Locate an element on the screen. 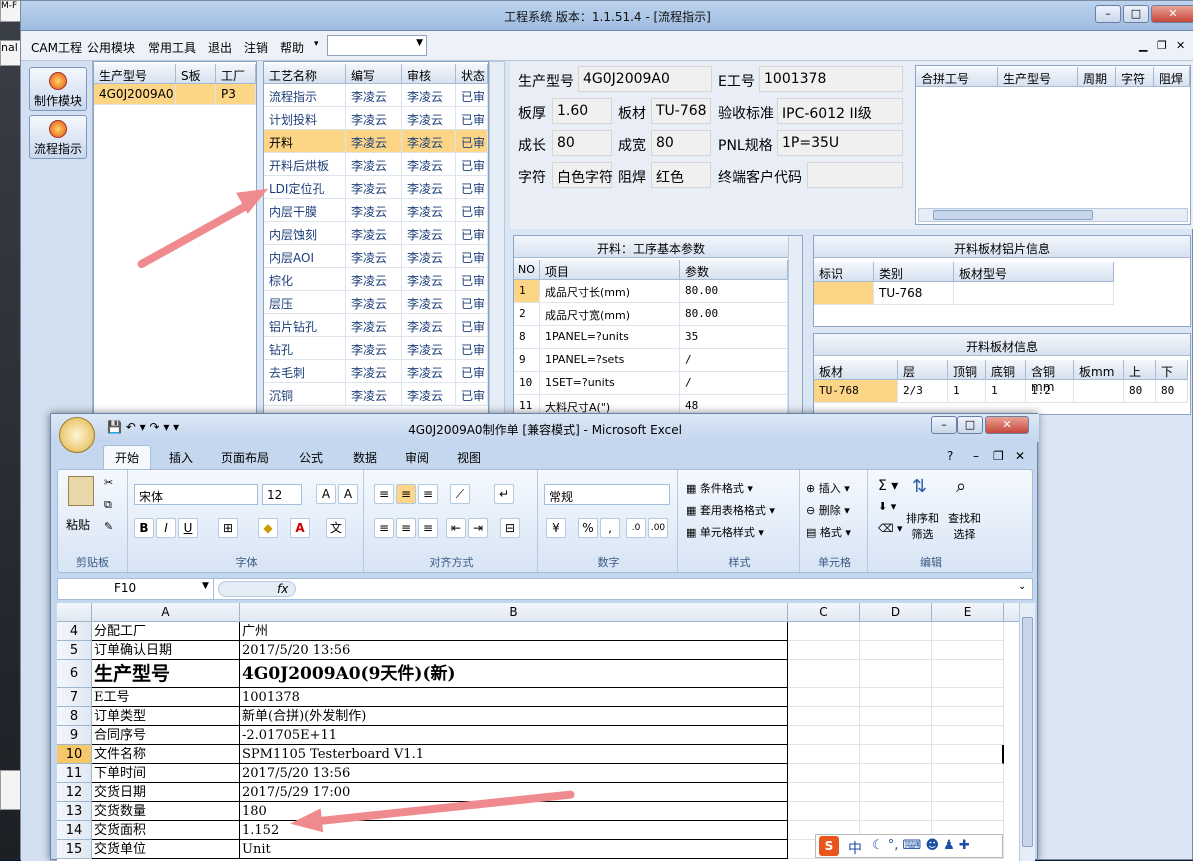  width-field: 80 is located at coordinates (681, 143).